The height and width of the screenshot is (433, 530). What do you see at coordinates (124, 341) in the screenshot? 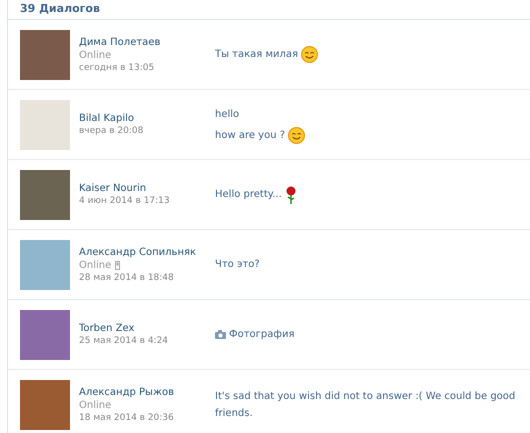
I see `message-time: 25 мая 2014 в 4:24` at bounding box center [124, 341].